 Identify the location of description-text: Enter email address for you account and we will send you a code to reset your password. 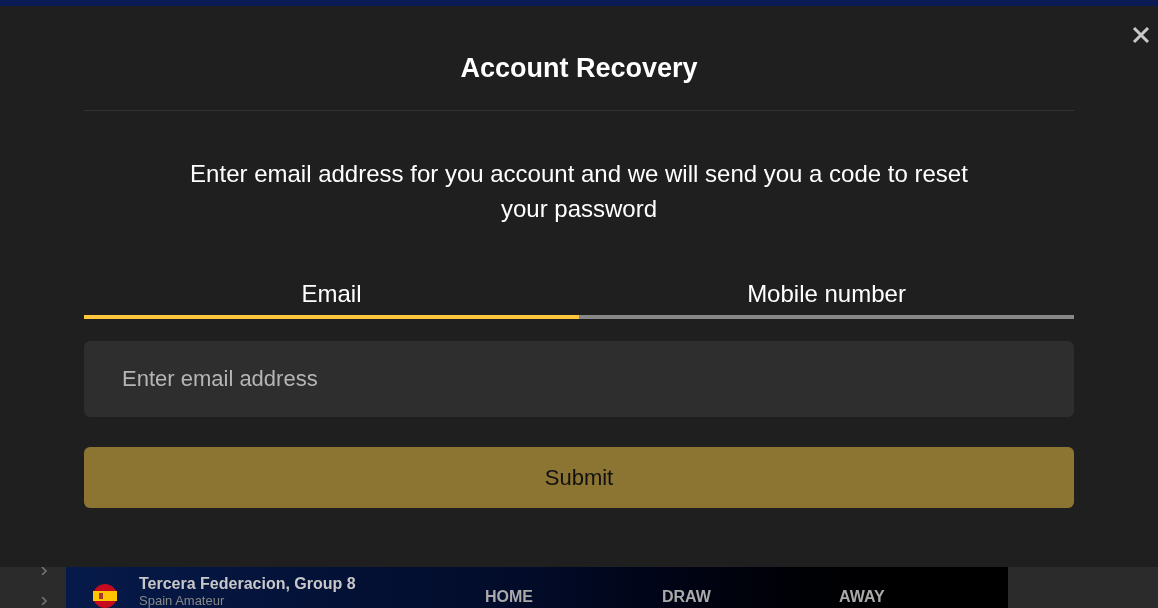
(579, 191).